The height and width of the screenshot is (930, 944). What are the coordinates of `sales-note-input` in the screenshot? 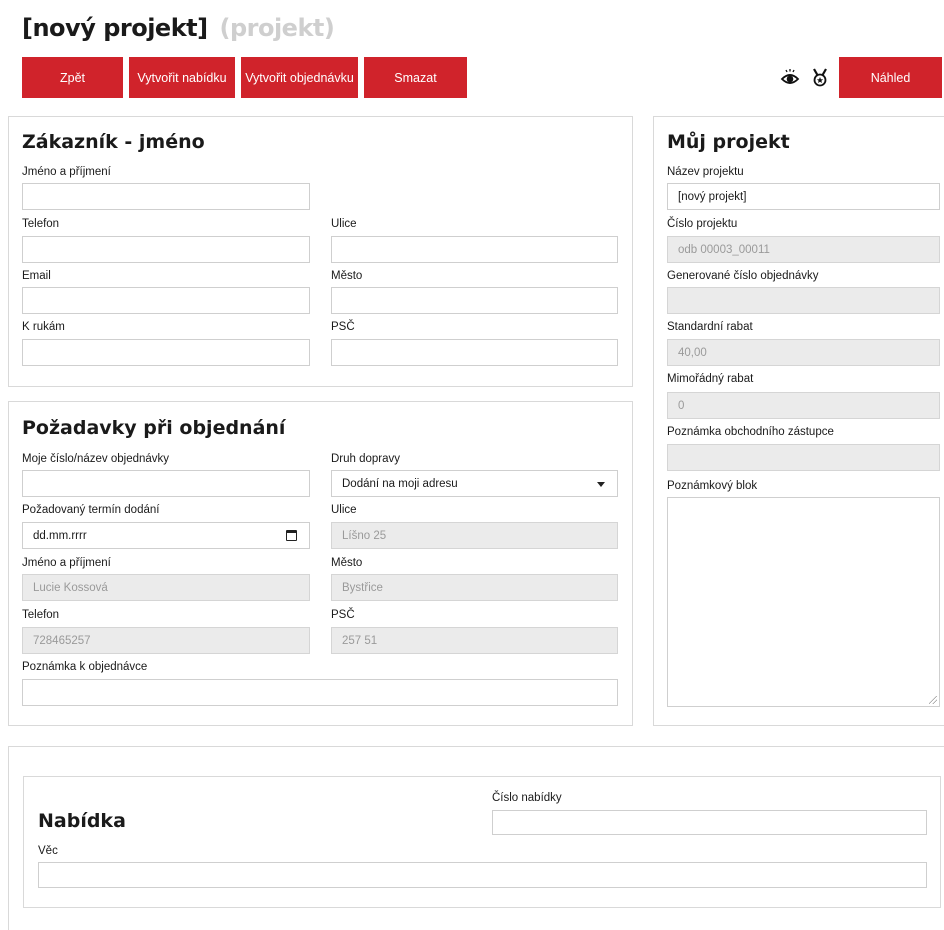 It's located at (803, 457).